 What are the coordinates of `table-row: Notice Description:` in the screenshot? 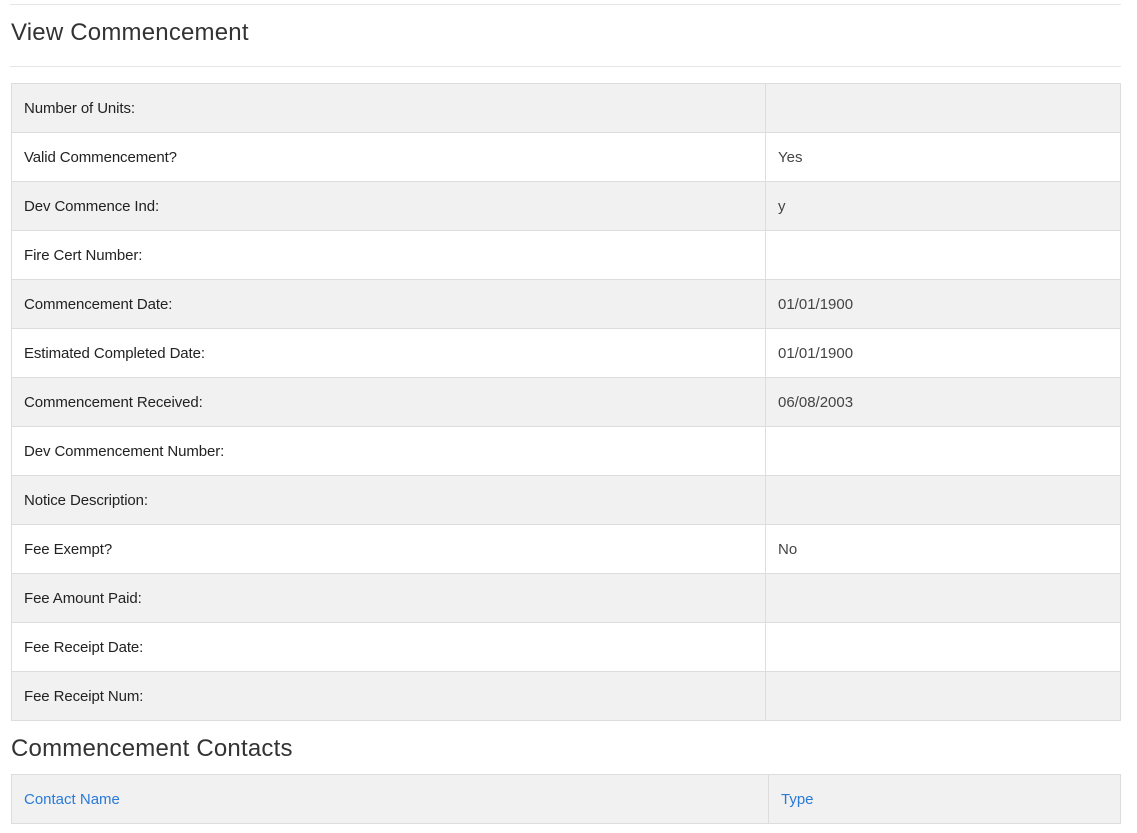 It's located at (566, 500).